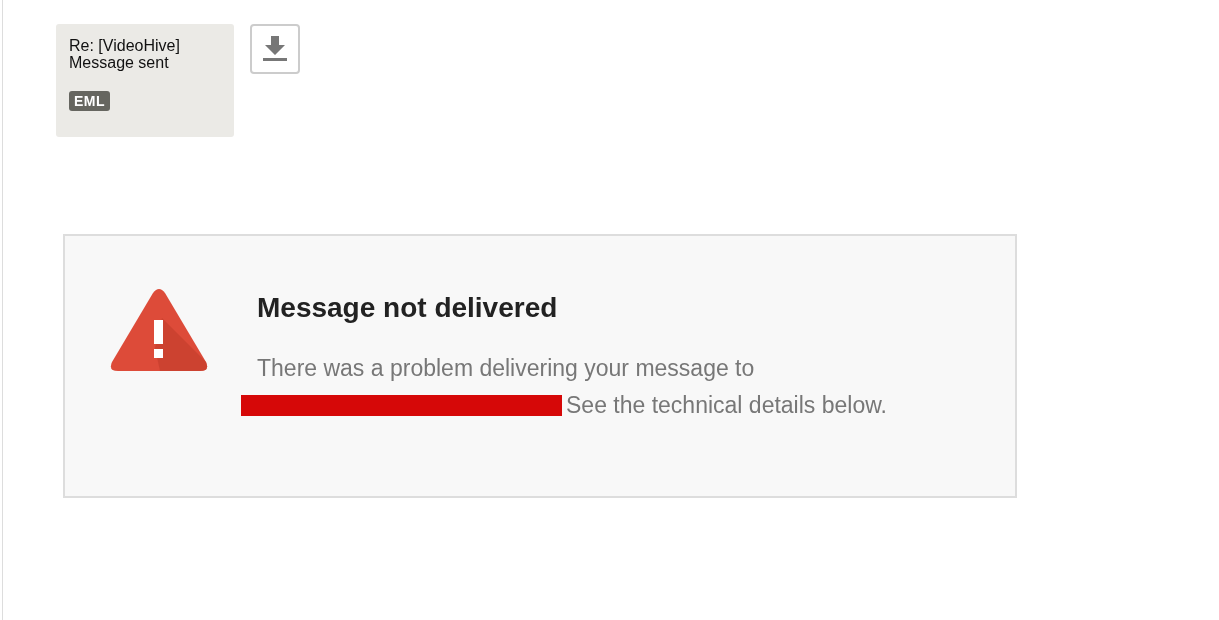 This screenshot has height=620, width=1219. I want to click on download-icon, so click(275, 49).